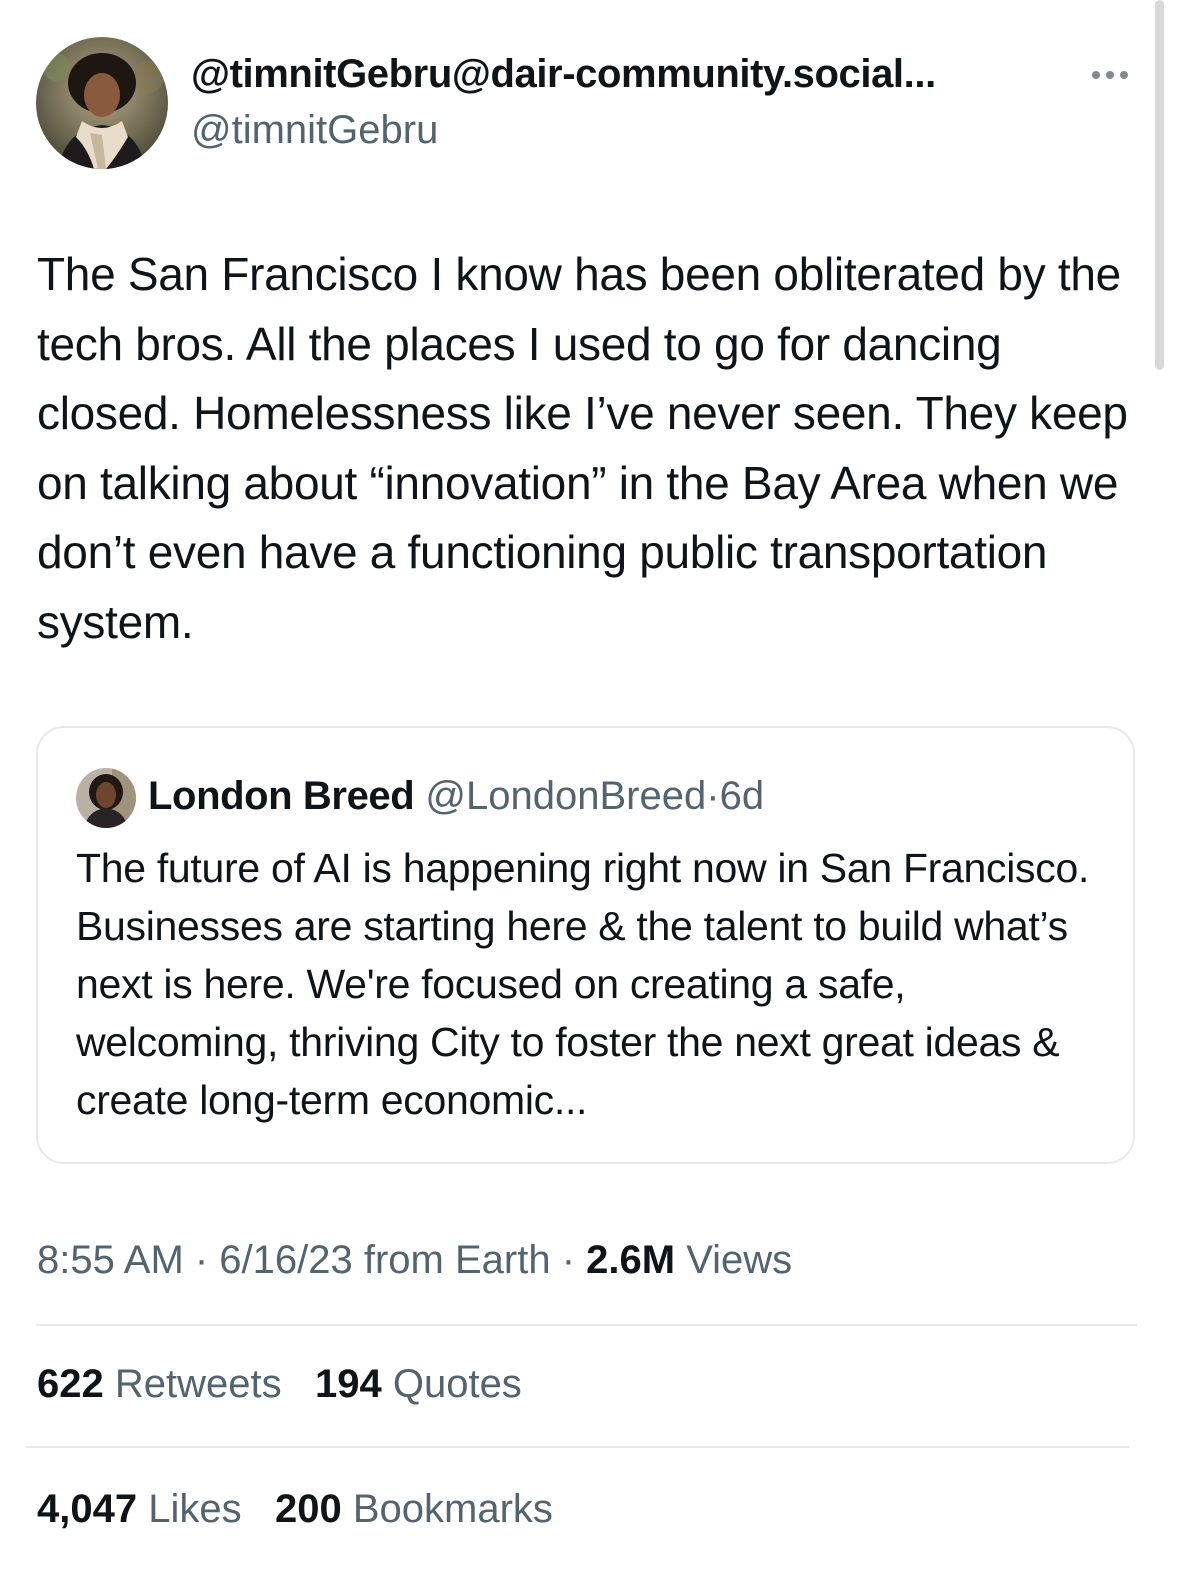  What do you see at coordinates (314, 130) in the screenshot?
I see `author-handle: @timnitGebru` at bounding box center [314, 130].